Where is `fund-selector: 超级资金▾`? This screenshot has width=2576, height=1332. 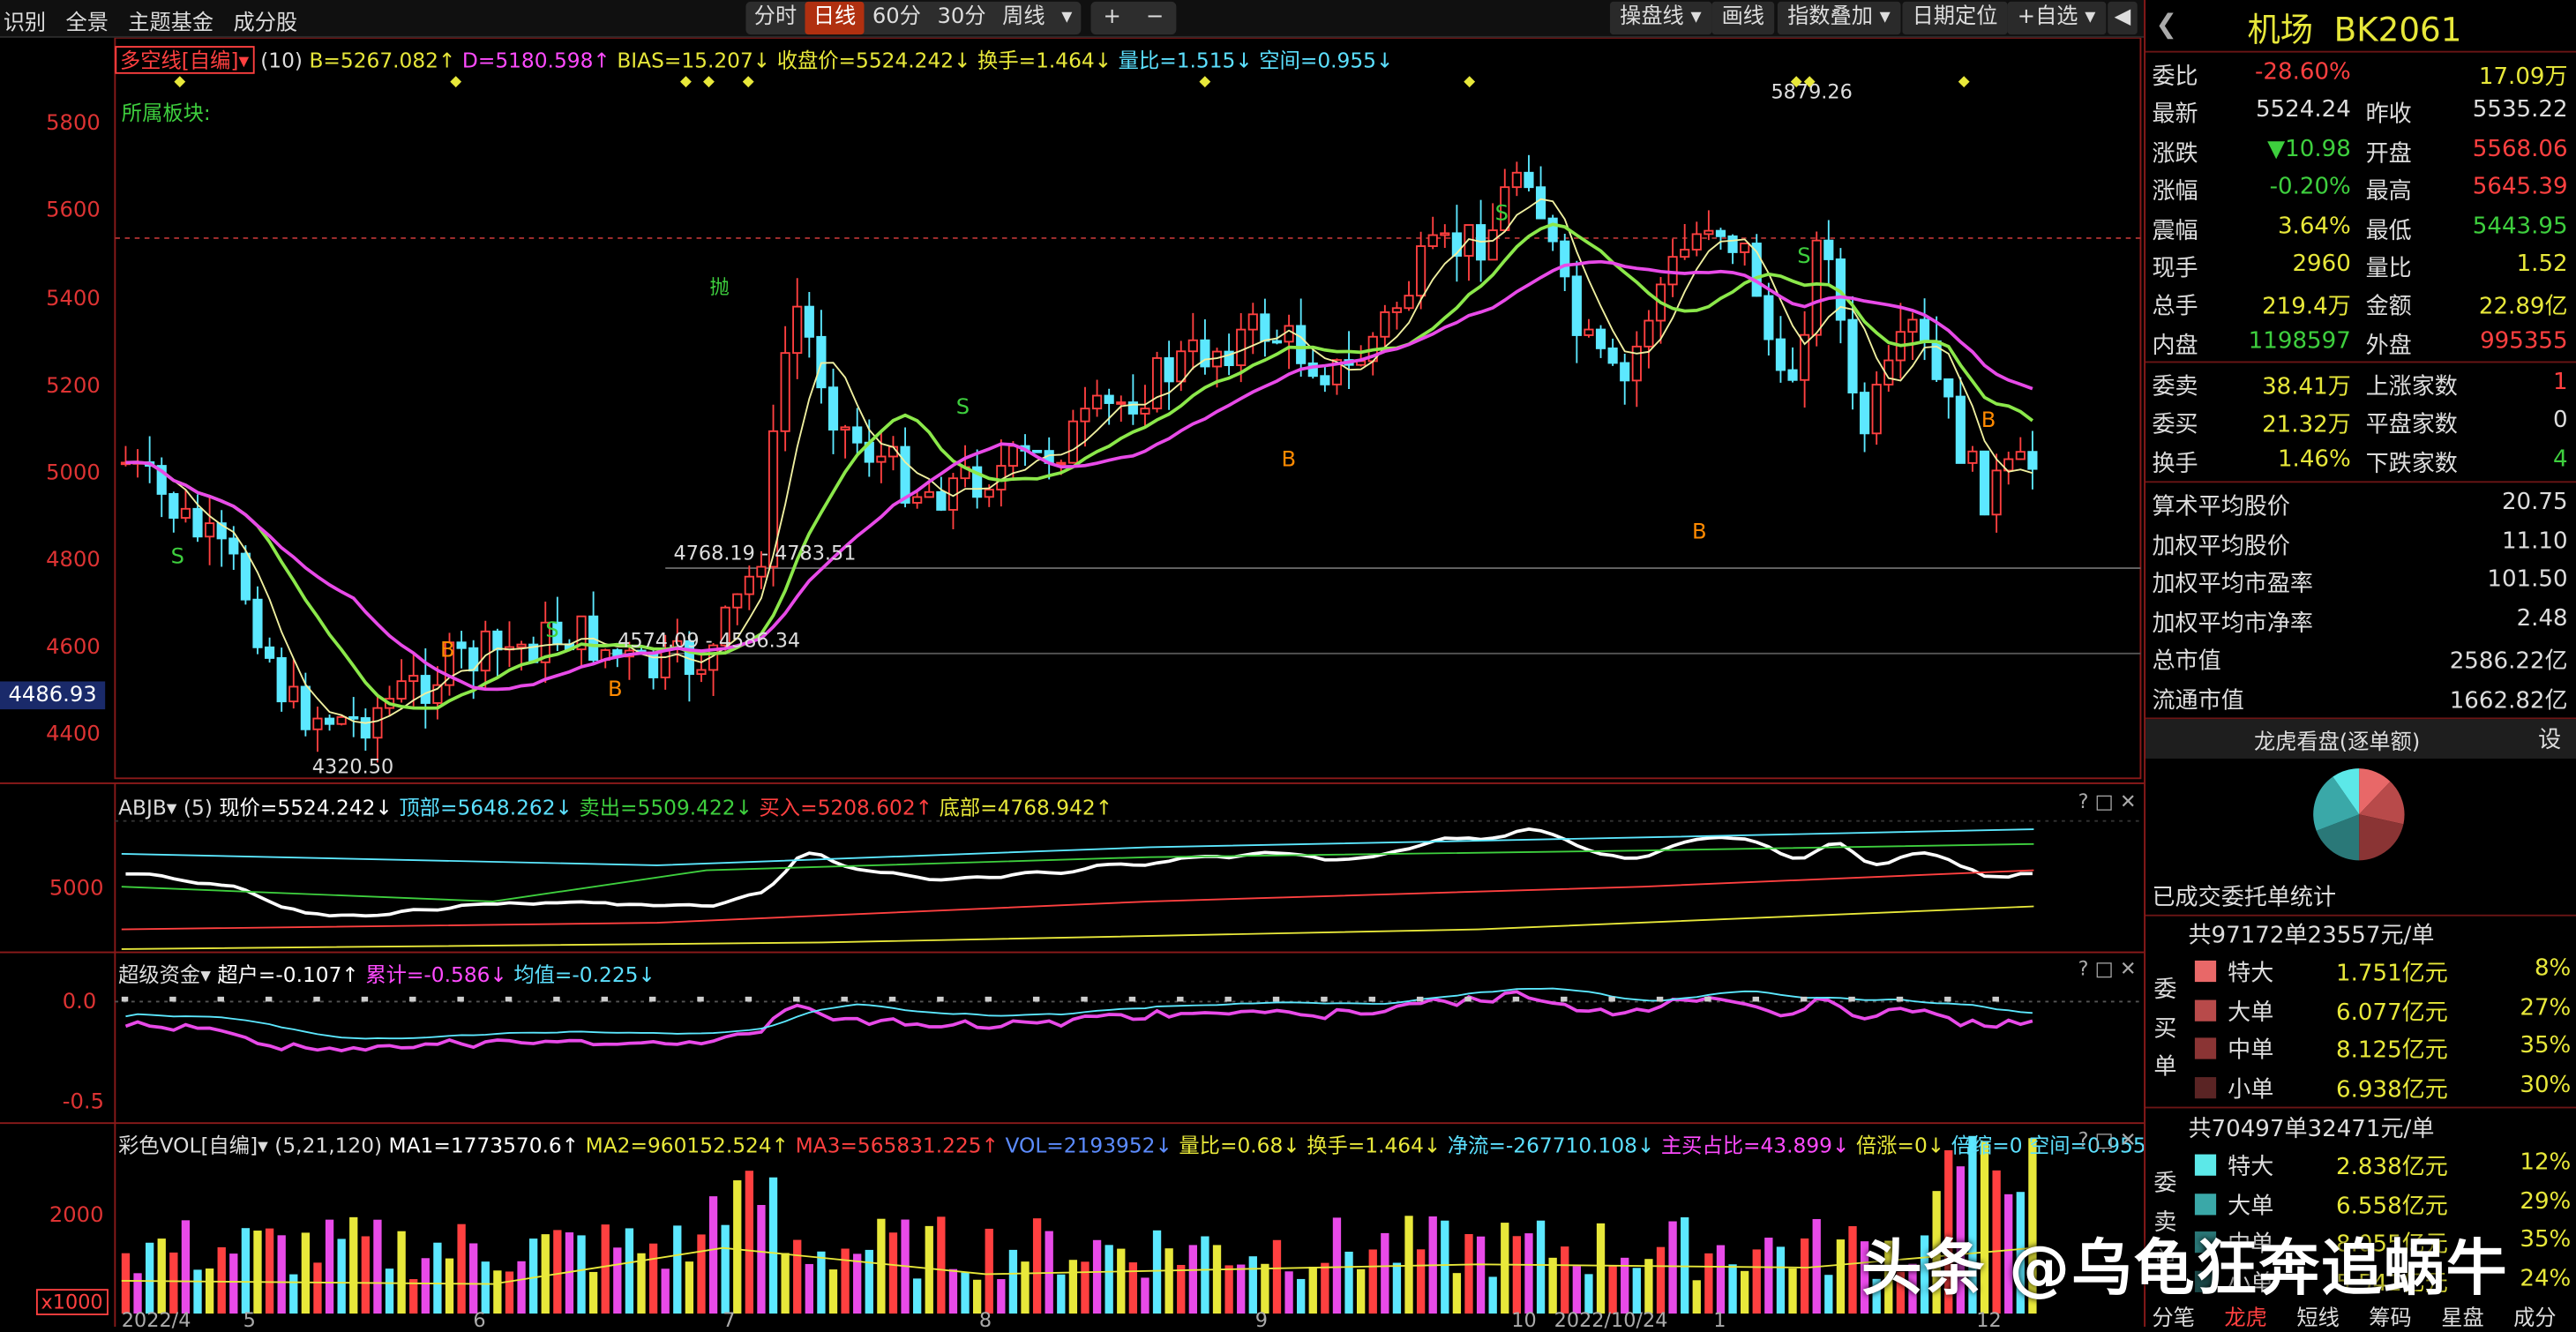
fund-selector: 超级资金▾ is located at coordinates (165, 975).